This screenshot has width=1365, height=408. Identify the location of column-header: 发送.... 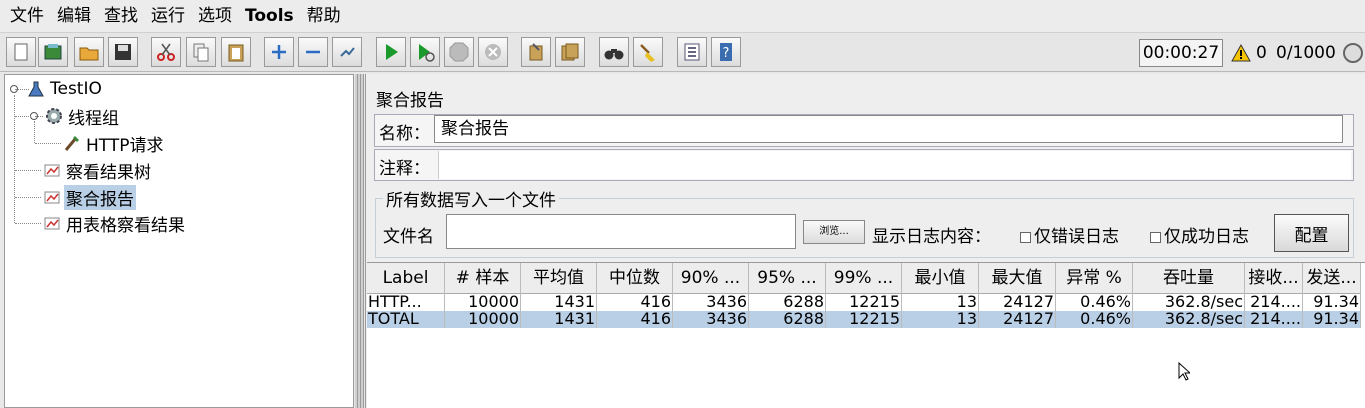
(1332, 278).